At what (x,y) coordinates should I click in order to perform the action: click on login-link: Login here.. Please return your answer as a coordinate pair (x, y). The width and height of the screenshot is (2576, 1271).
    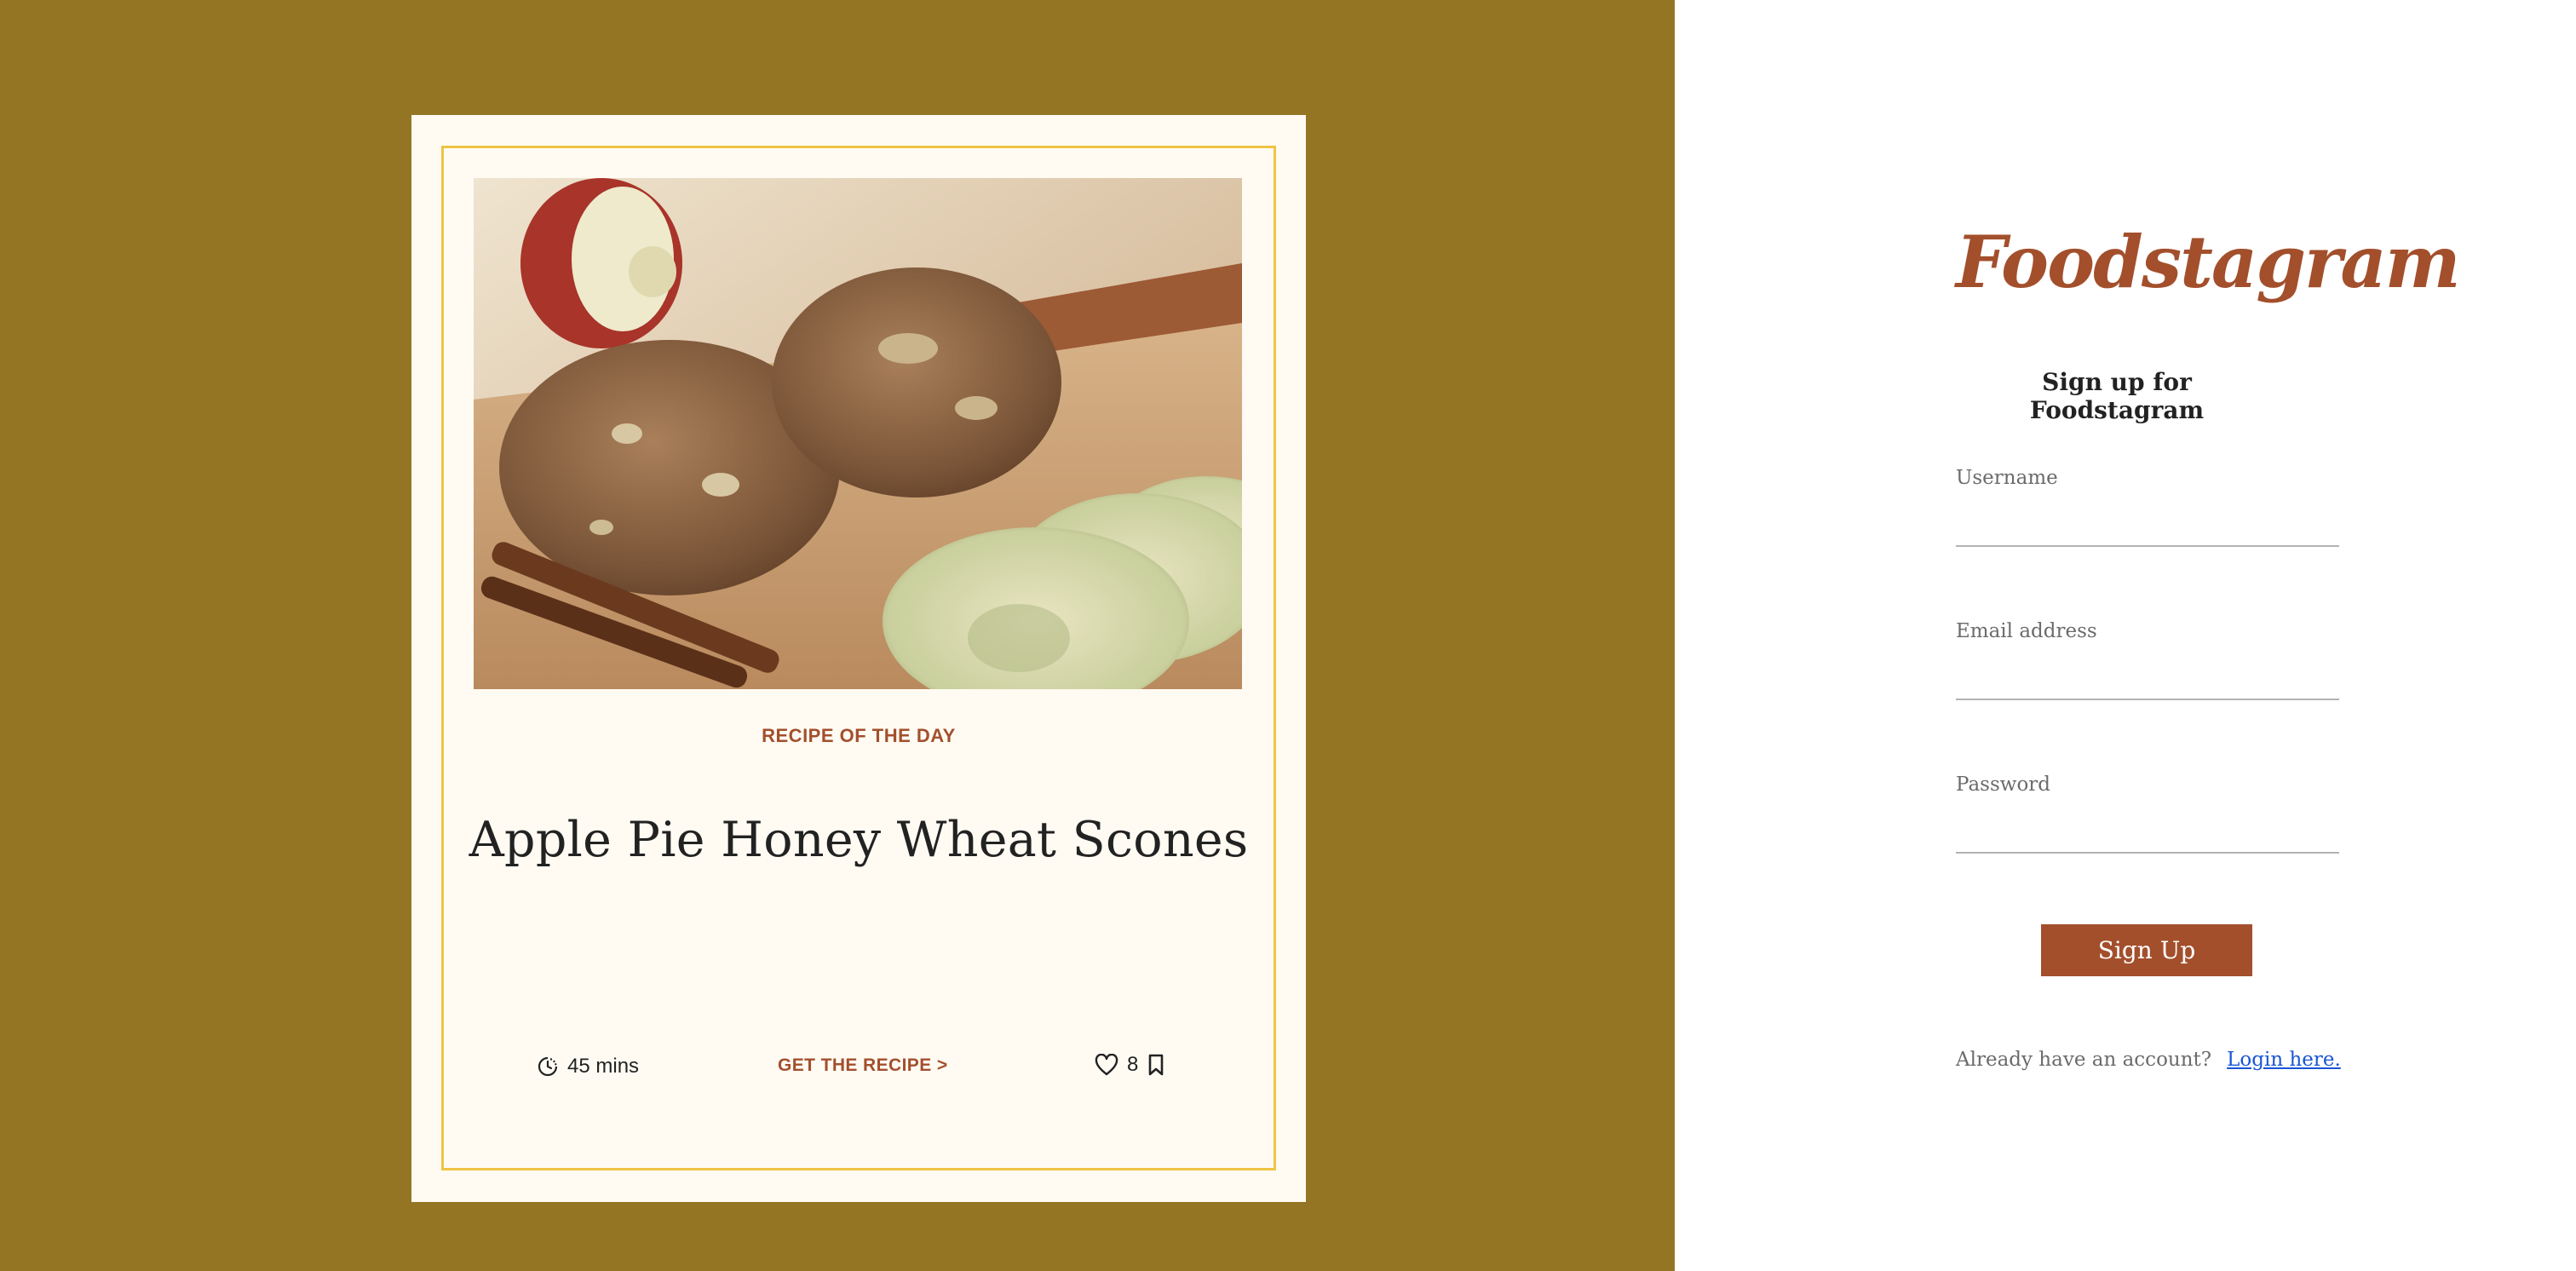
    Looking at the image, I should click on (2284, 1060).